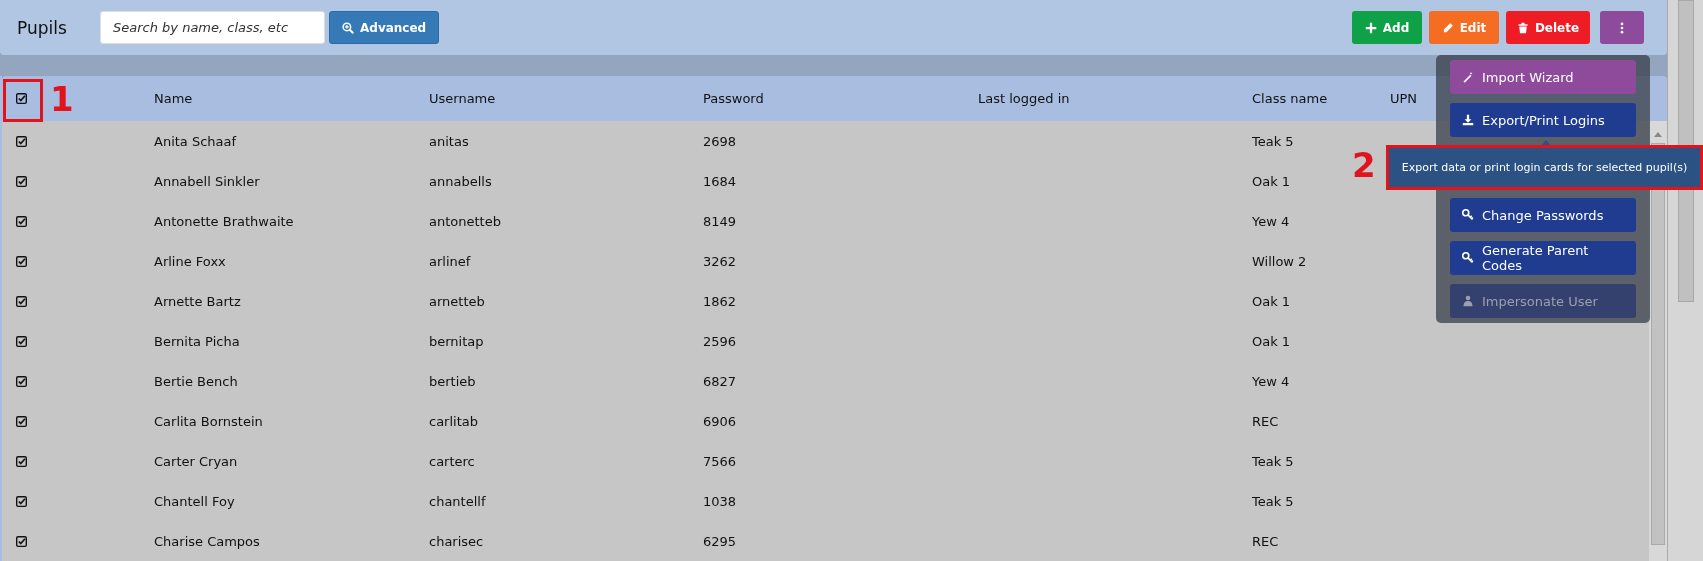 The image size is (1703, 561). What do you see at coordinates (720, 261) in the screenshot?
I see `table-cell-text: 3262` at bounding box center [720, 261].